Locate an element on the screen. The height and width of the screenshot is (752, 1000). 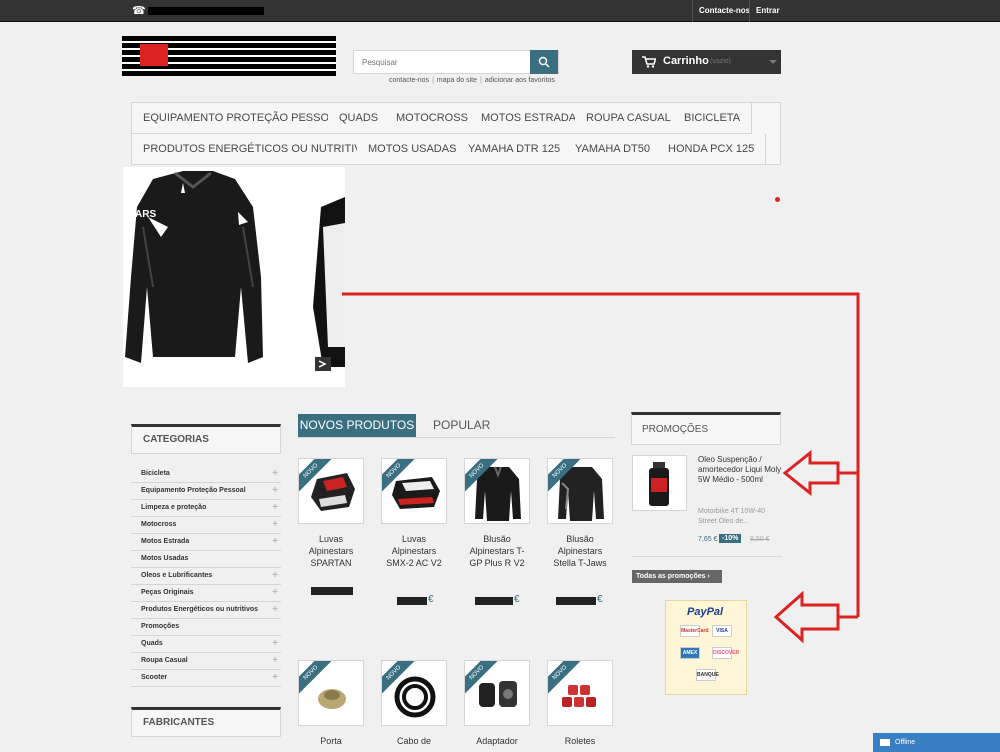
category-label: Motocross is located at coordinates (159, 524).